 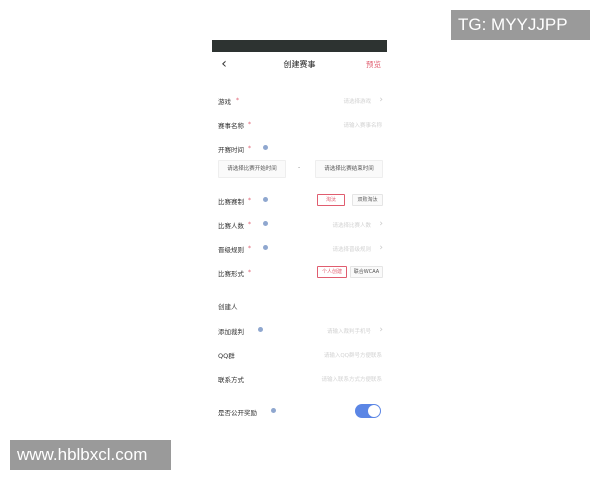 What do you see at coordinates (362, 125) in the screenshot?
I see `event-name-input: 请输入赛事名称` at bounding box center [362, 125].